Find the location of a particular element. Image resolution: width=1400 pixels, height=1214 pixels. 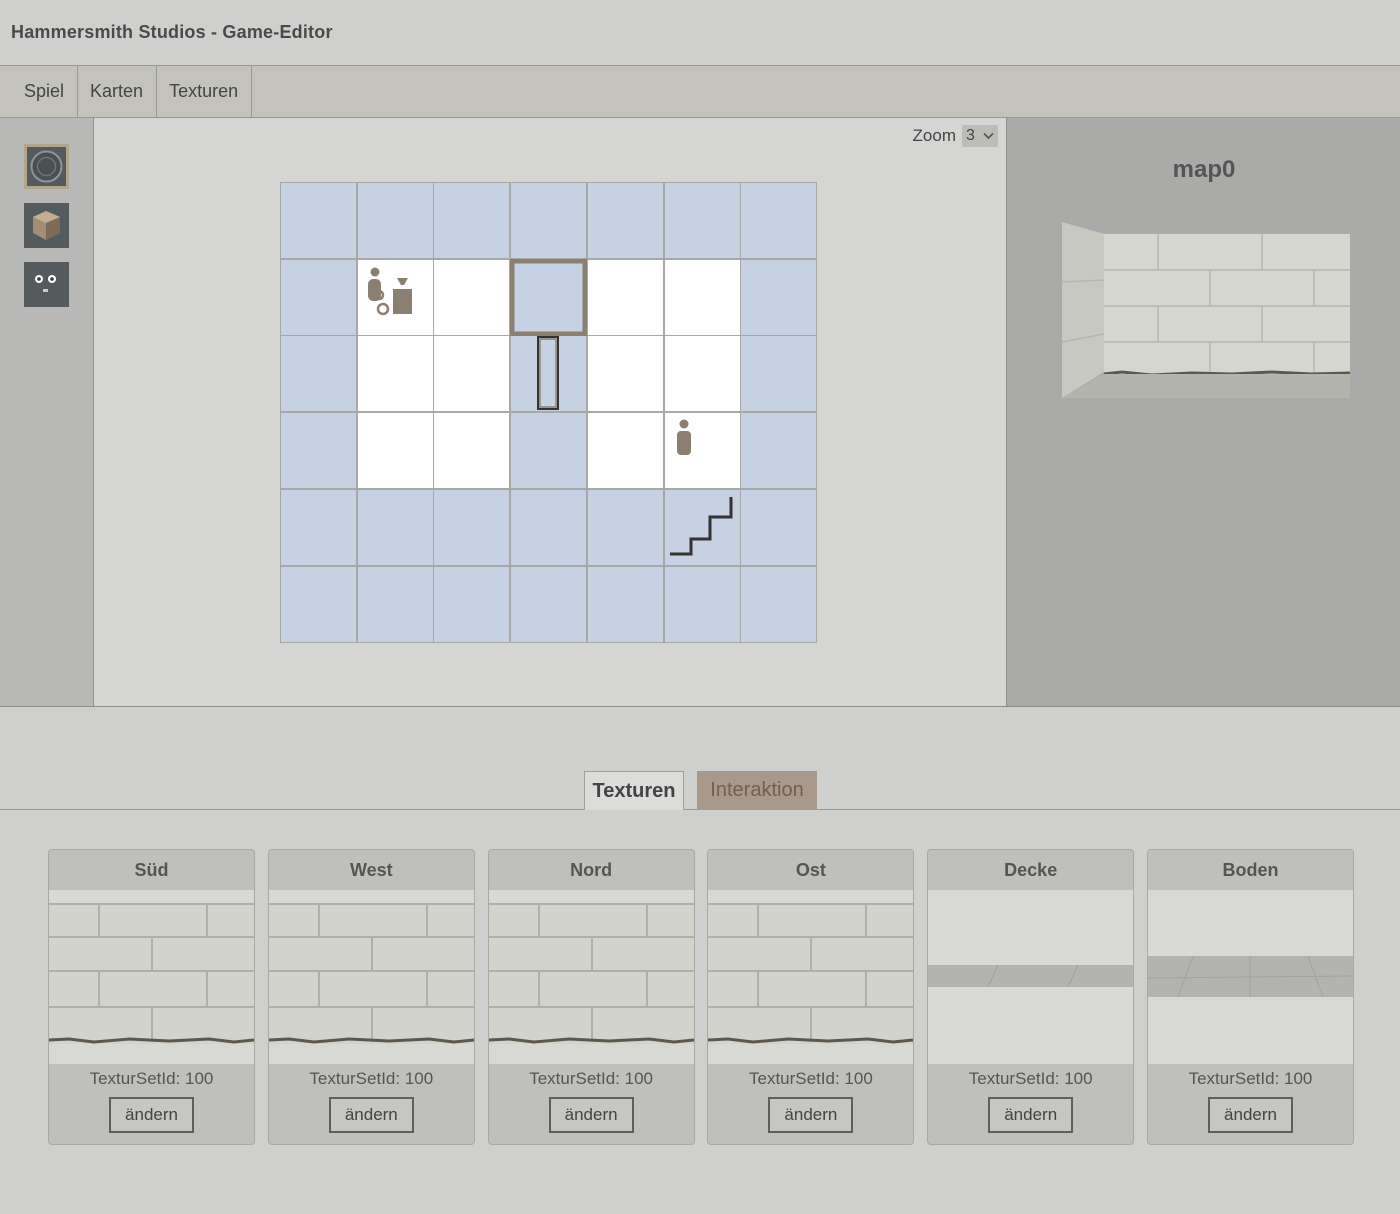

zoom-label: Zoom is located at coordinates (934, 135).